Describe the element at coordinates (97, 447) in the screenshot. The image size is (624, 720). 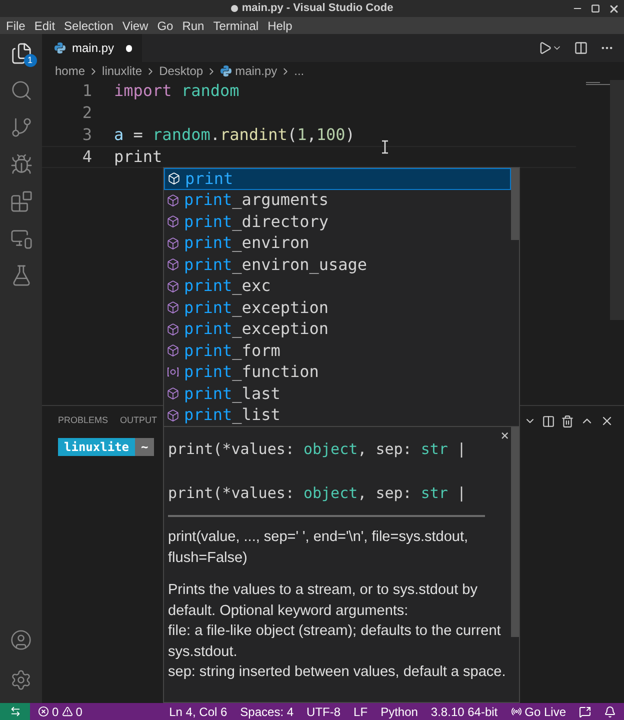
I see `prompt-user: linuxlite` at that location.